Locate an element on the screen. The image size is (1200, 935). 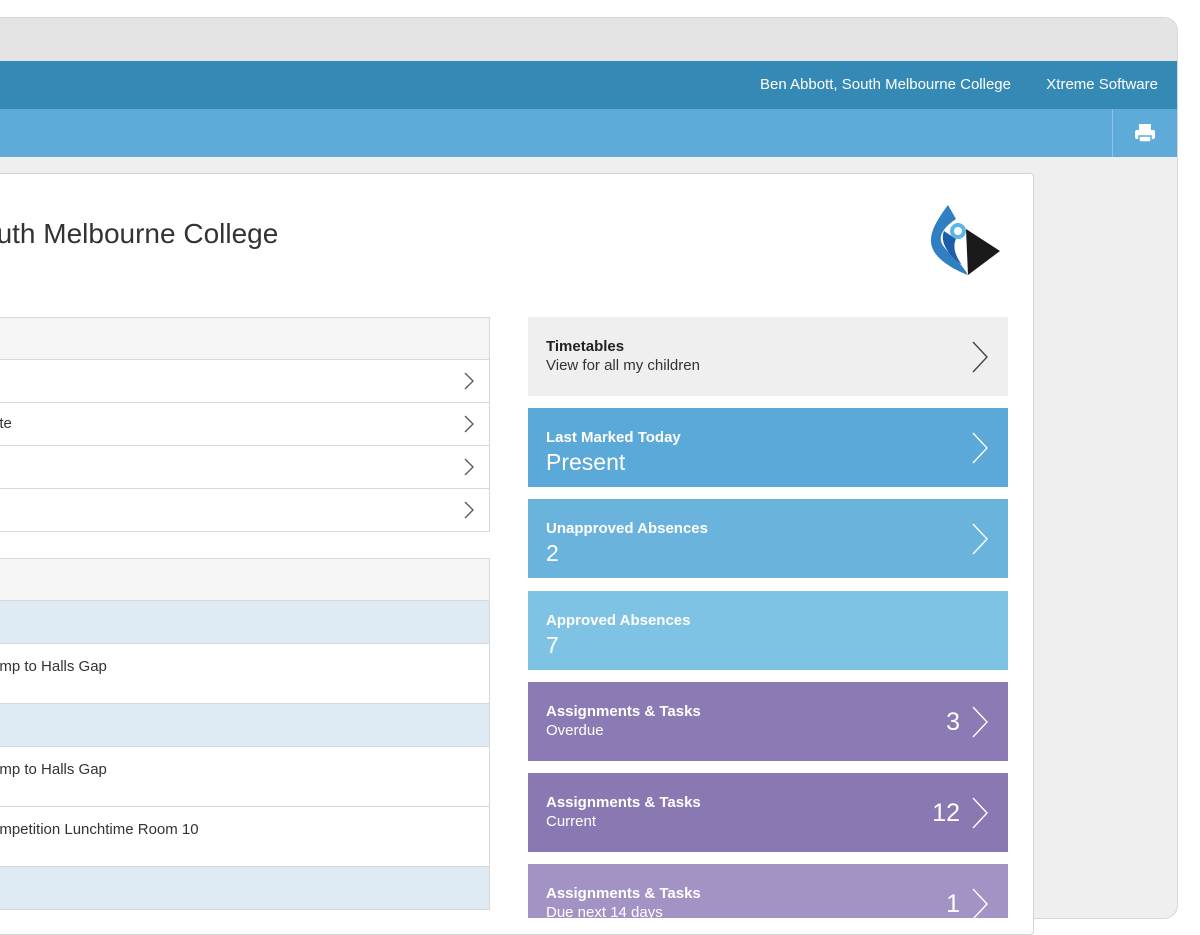
last-marked-tile: Last Marked Today Present is located at coordinates (768, 447).